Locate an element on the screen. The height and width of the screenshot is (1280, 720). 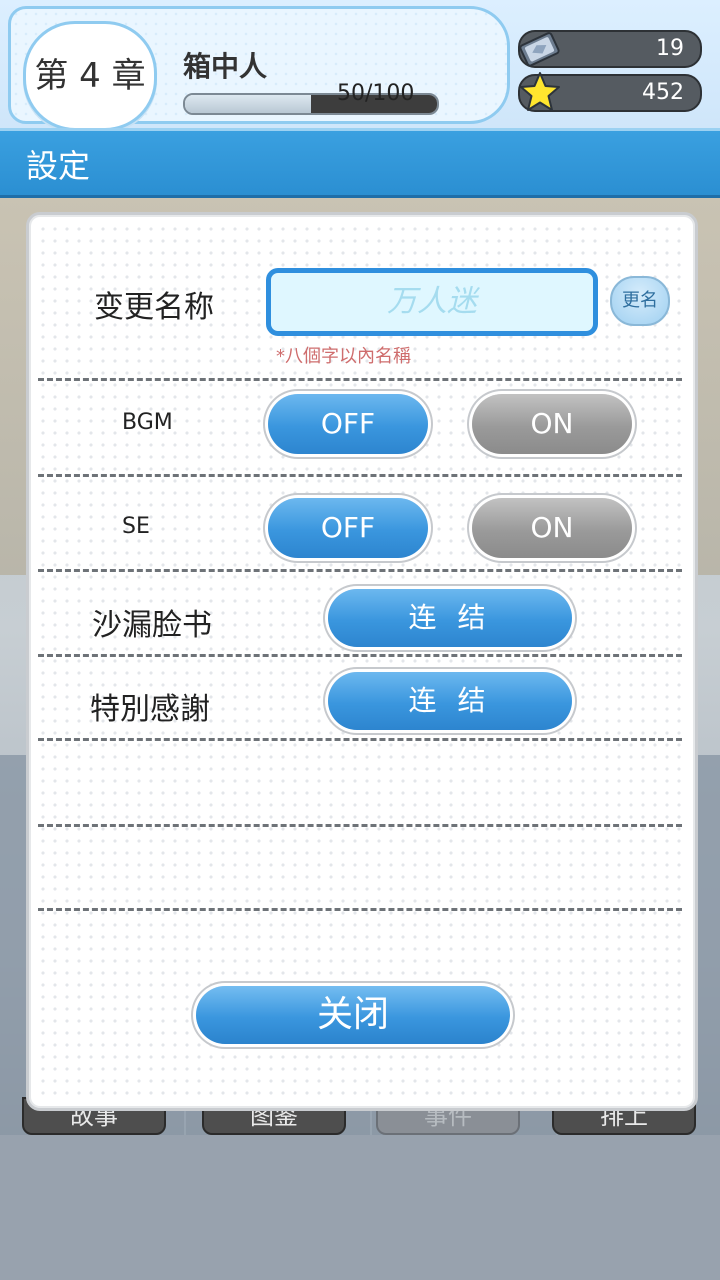
facebook-label: 沙漏脸书 is located at coordinates (152, 625).